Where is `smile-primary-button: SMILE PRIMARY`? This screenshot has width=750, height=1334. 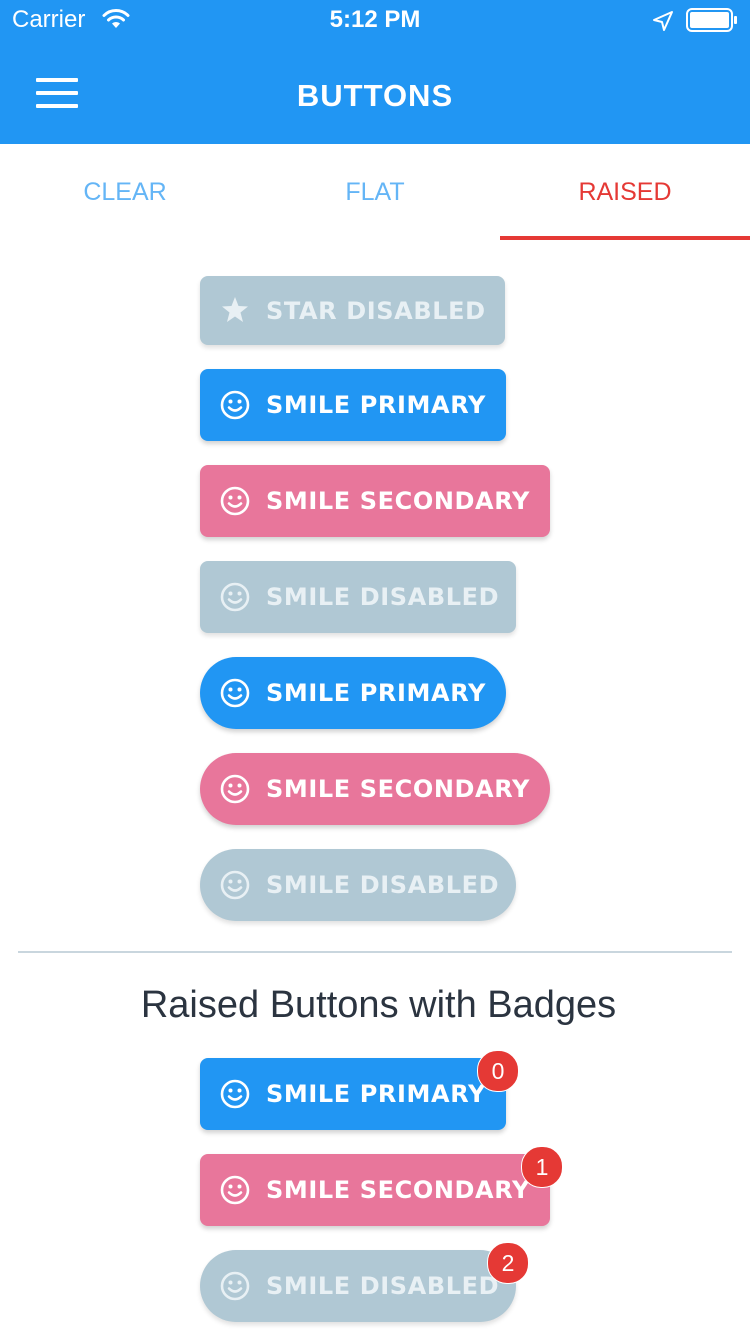 smile-primary-button: SMILE PRIMARY is located at coordinates (353, 405).